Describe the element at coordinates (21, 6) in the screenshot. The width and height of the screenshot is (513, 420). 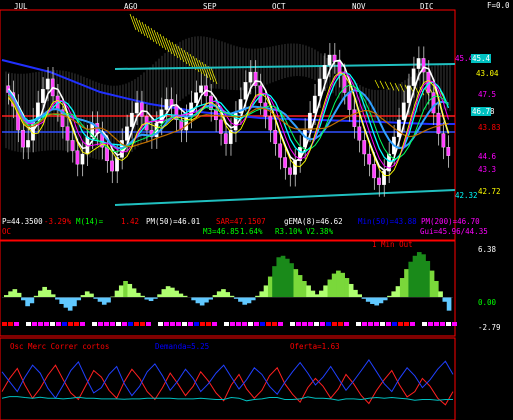
I see `month-label: JUL` at that location.